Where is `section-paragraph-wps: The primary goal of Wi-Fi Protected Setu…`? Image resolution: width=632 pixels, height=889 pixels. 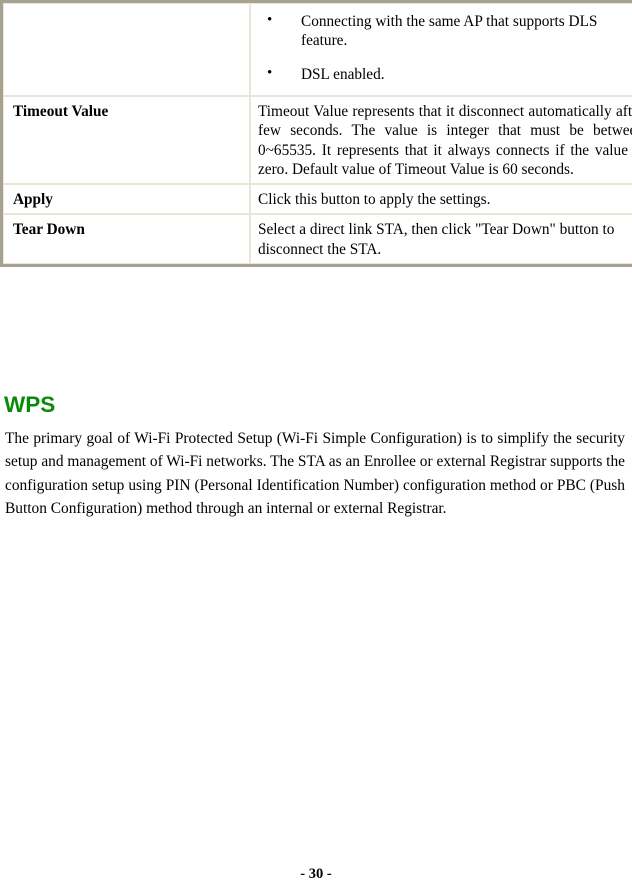 section-paragraph-wps: The primary goal of Wi-Fi Protected Setu… is located at coordinates (315, 474).